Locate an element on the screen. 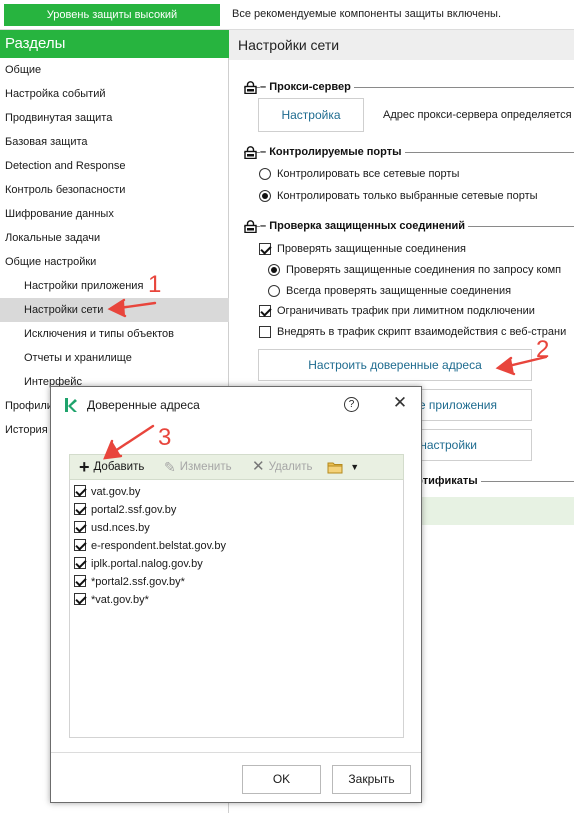  arrow-1-icon is located at coordinates (132, 308).